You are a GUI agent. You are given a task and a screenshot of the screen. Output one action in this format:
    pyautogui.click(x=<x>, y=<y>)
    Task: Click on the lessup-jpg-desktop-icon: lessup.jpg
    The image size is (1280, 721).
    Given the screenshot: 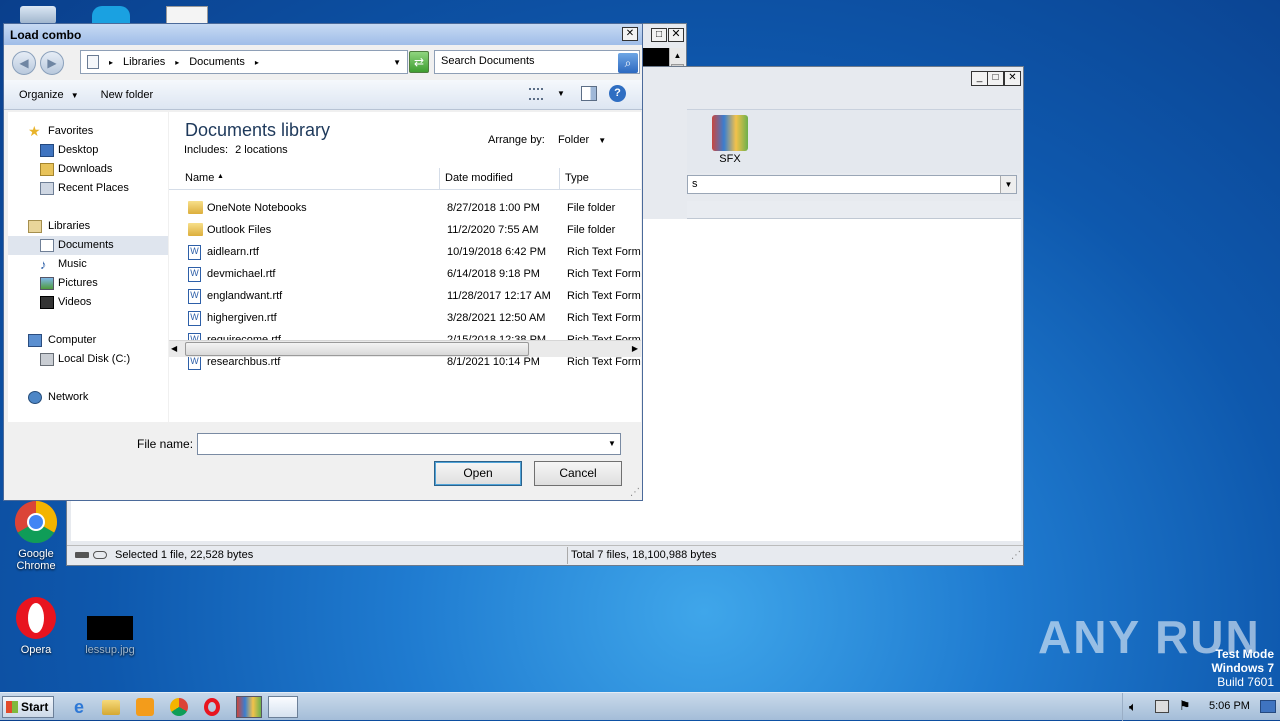 What is the action you would take?
    pyautogui.click(x=110, y=631)
    